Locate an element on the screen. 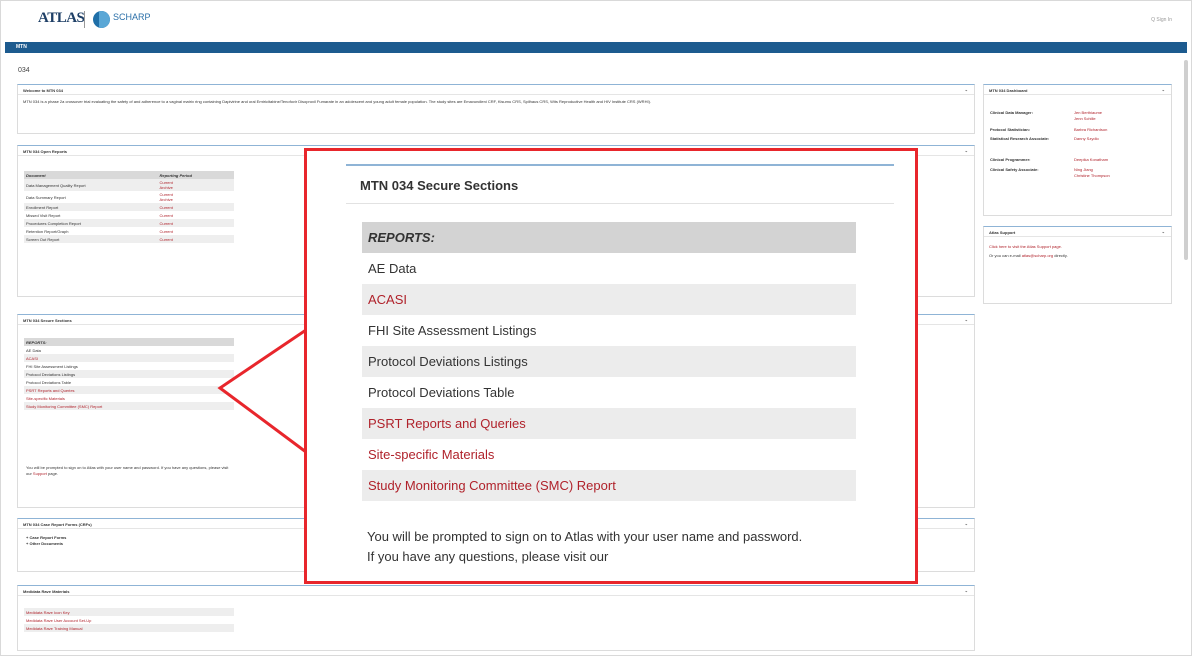 Image resolution: width=1192 pixels, height=656 pixels. logo-divider is located at coordinates (84, 19).